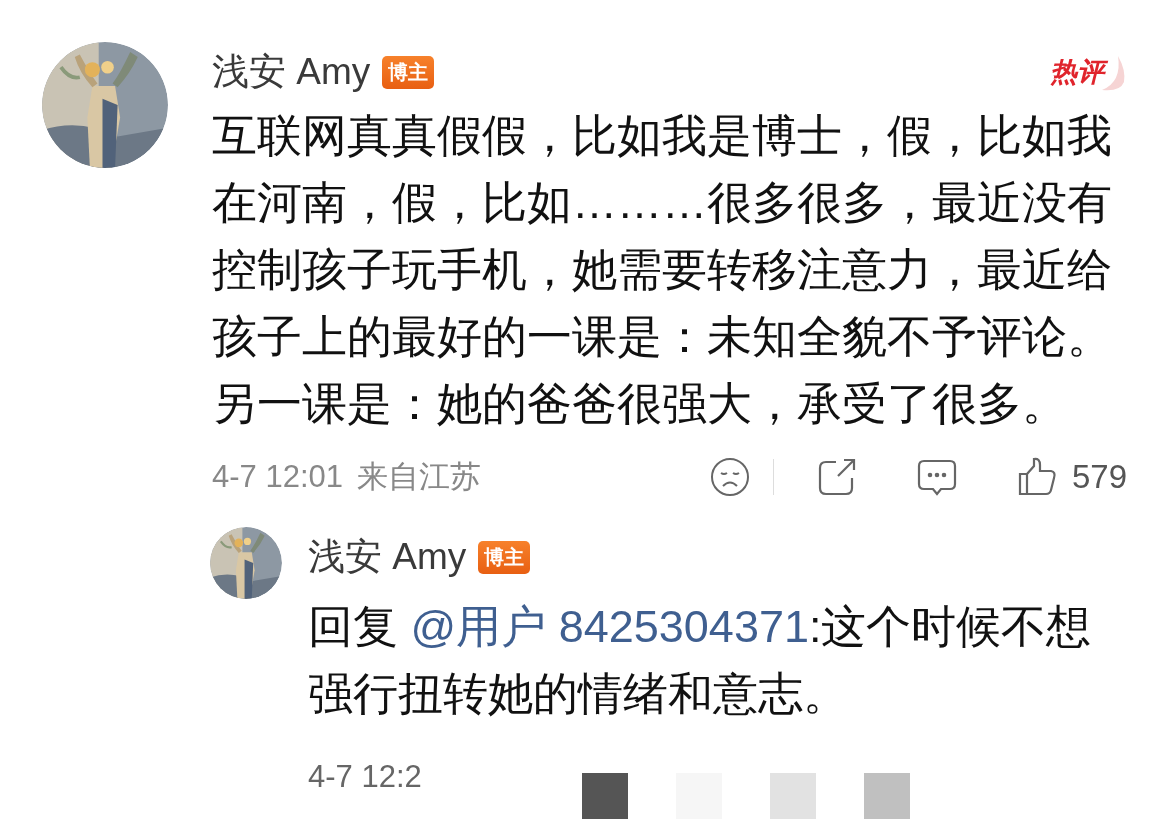 This screenshot has width=1170, height=824. I want to click on comment-location: 来自江苏, so click(419, 477).